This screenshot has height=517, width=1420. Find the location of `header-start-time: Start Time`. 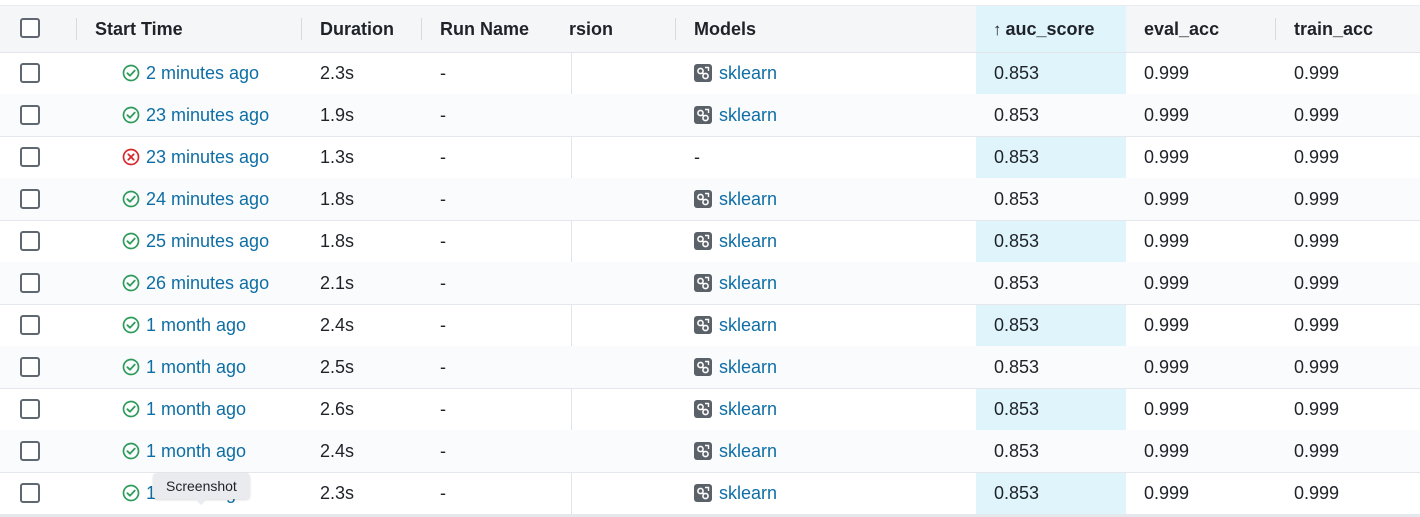

header-start-time: Start Time is located at coordinates (139, 29).